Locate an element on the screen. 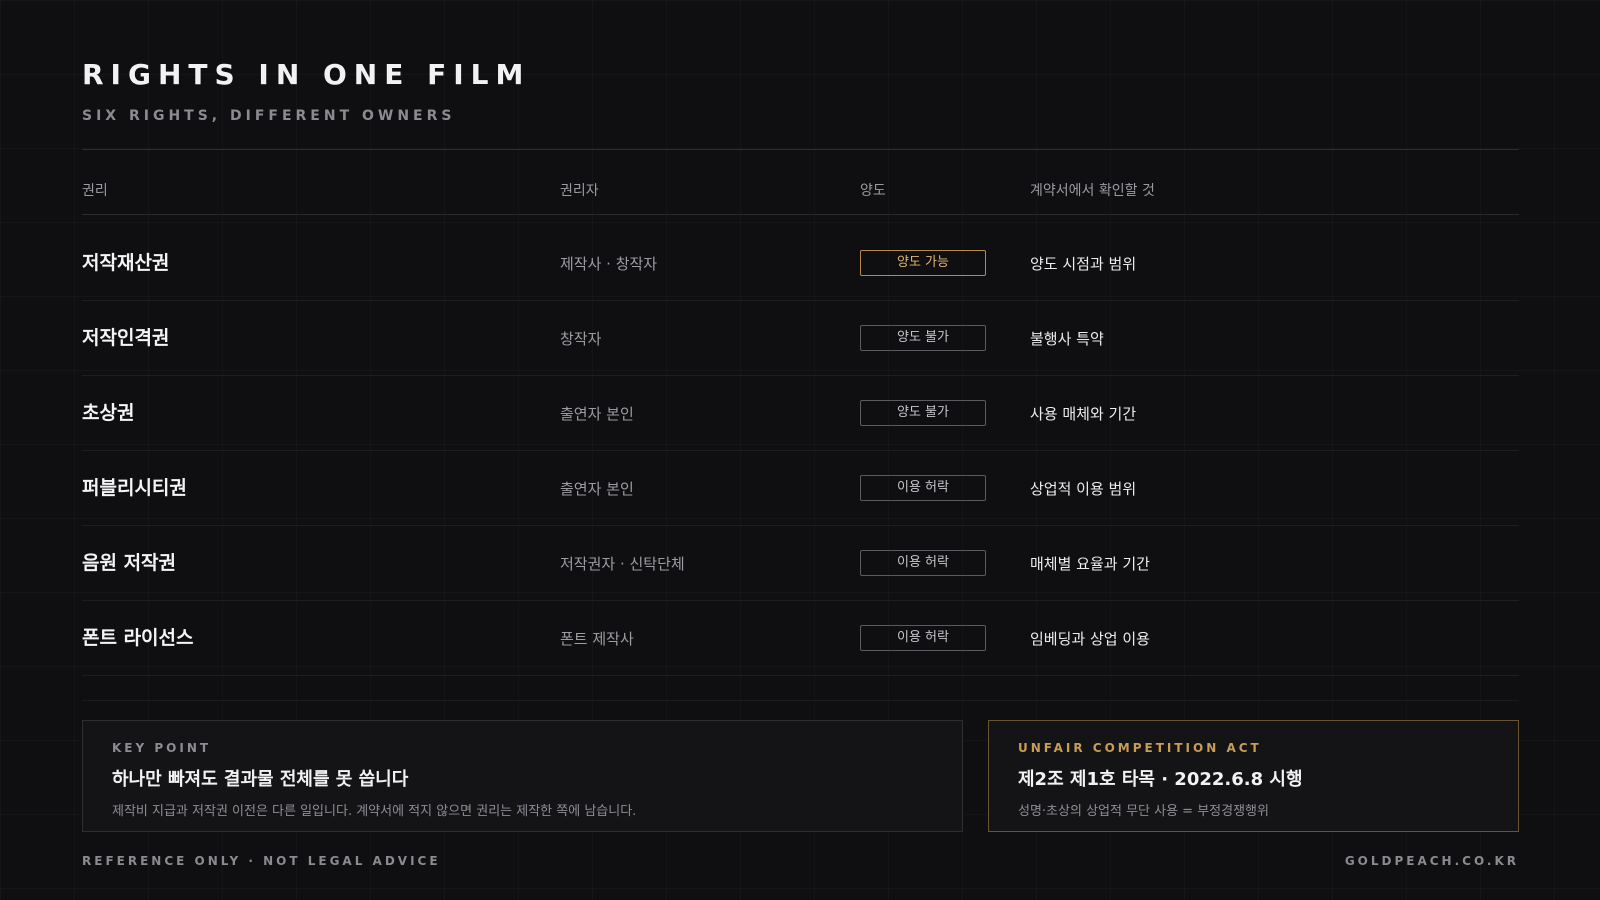 The height and width of the screenshot is (900, 1600). contract-check: 상업적 이용 범위 is located at coordinates (1083, 489).